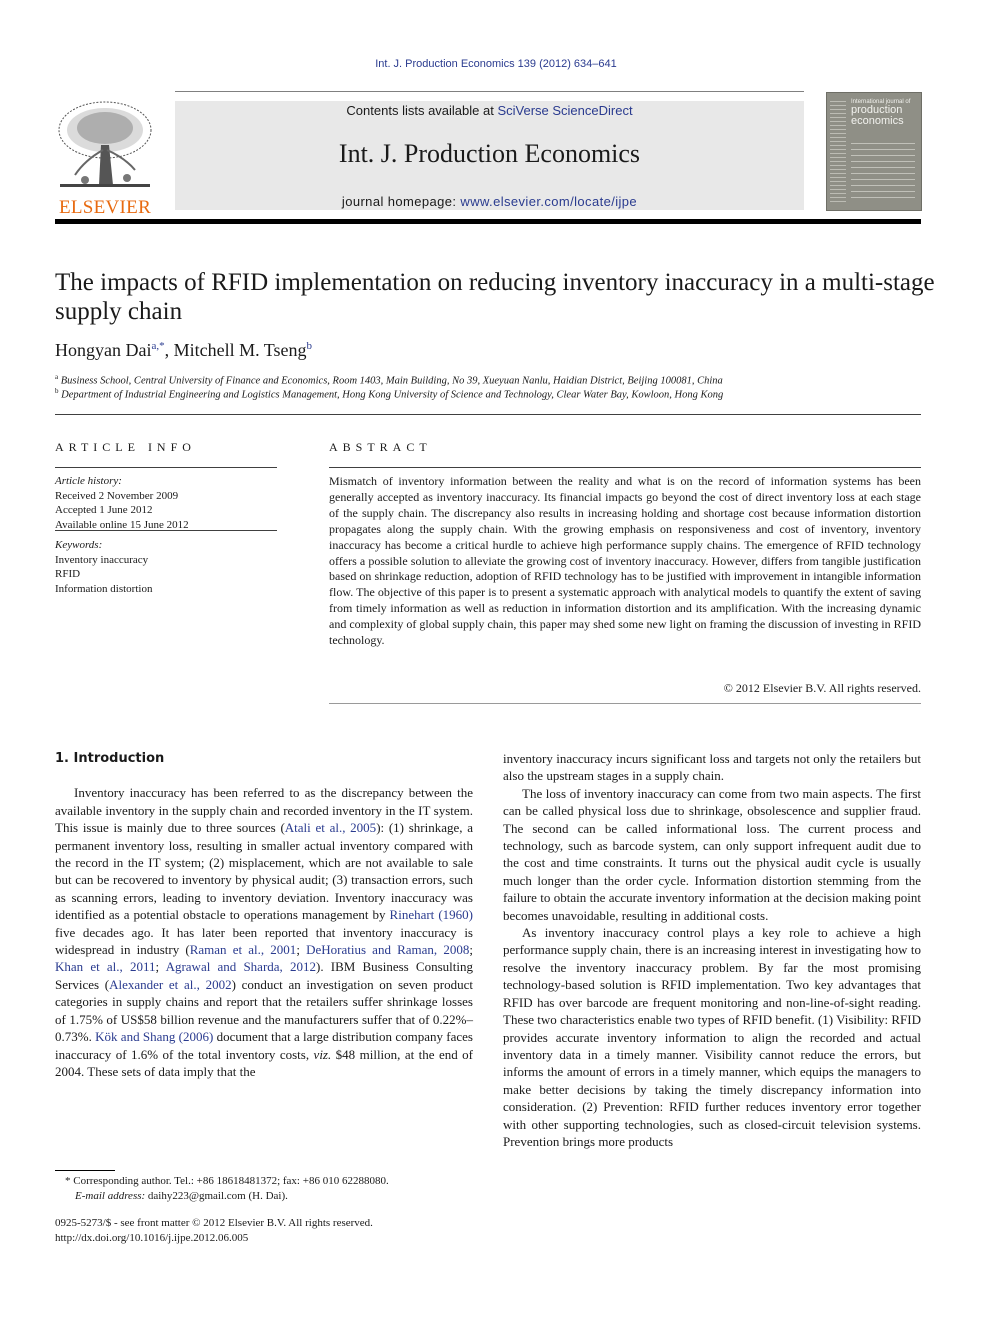 The image size is (992, 1323). Describe the element at coordinates (105, 207) in the screenshot. I see `elsevier-wordmark: ELSEVIER` at that location.